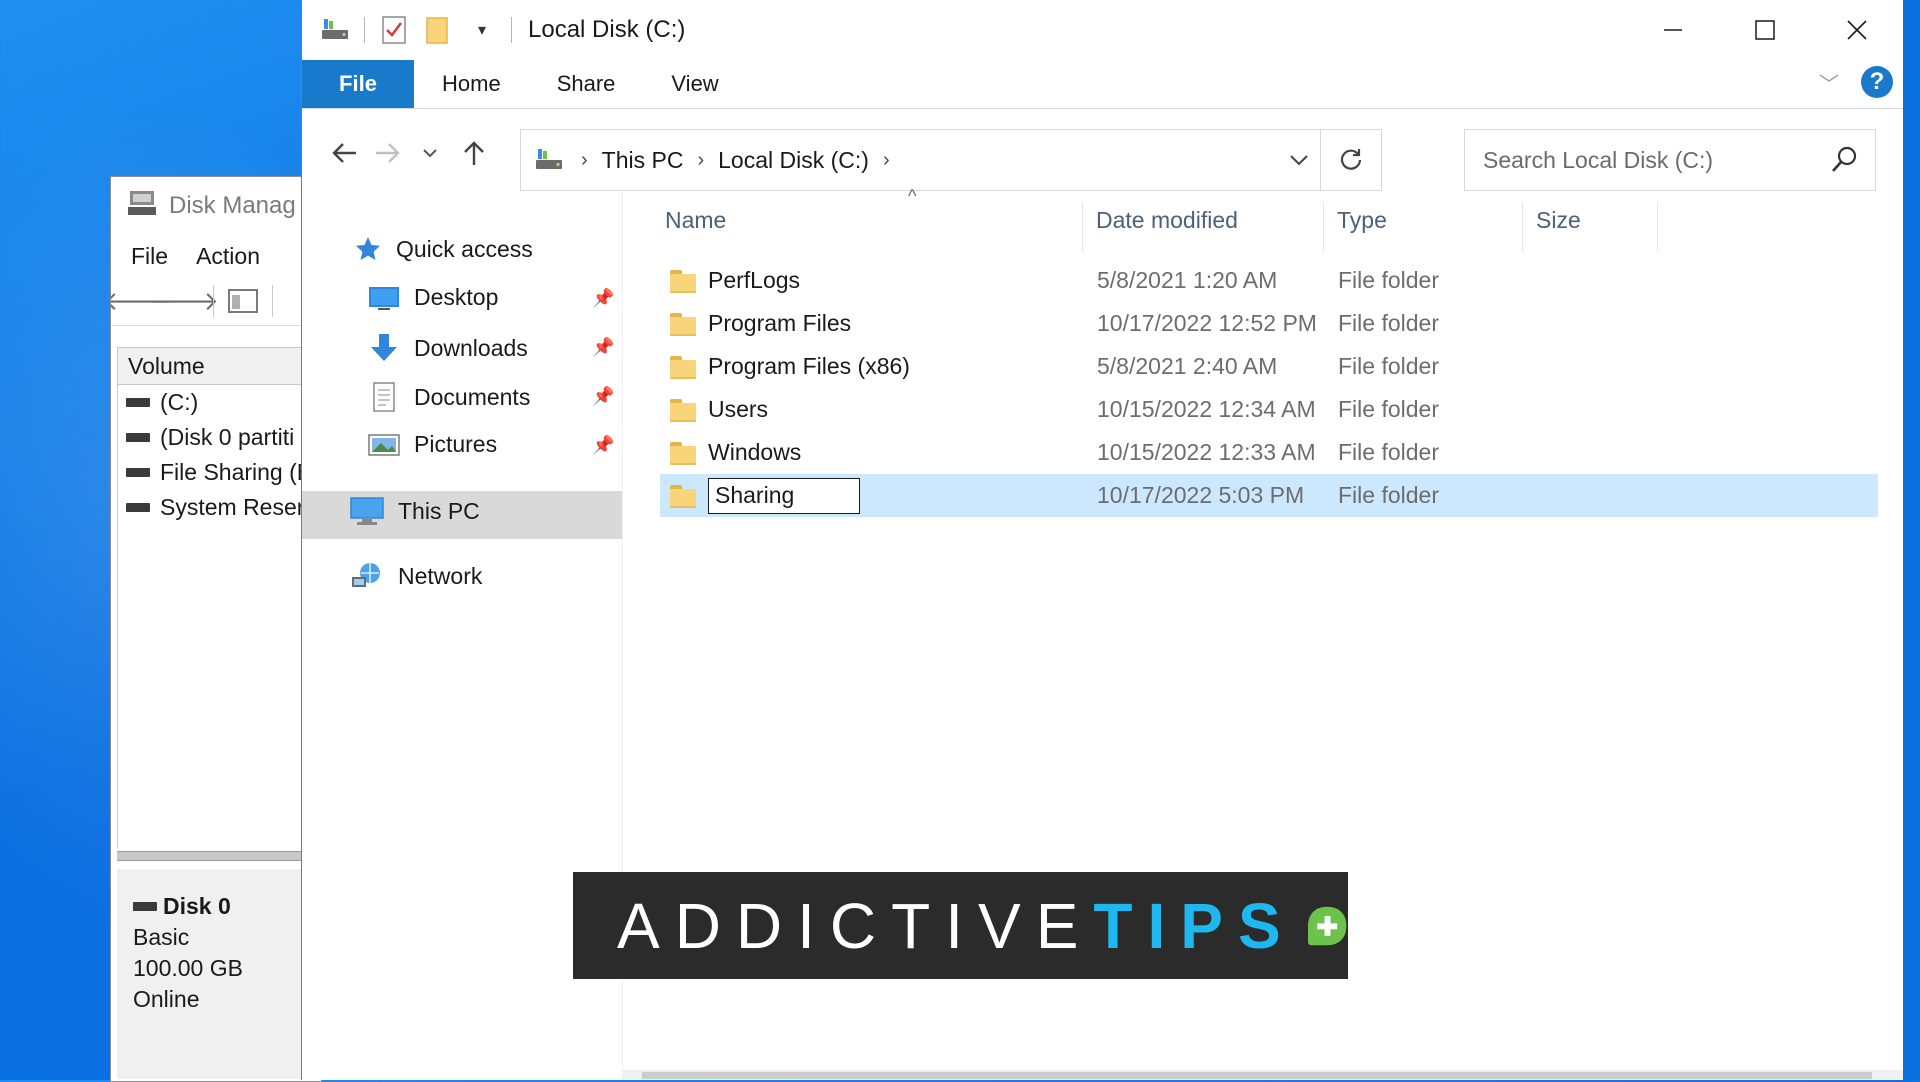 The width and height of the screenshot is (1920, 1082). Describe the element at coordinates (219, 472) in the screenshot. I see `volume-row: File Sharing (E` at that location.